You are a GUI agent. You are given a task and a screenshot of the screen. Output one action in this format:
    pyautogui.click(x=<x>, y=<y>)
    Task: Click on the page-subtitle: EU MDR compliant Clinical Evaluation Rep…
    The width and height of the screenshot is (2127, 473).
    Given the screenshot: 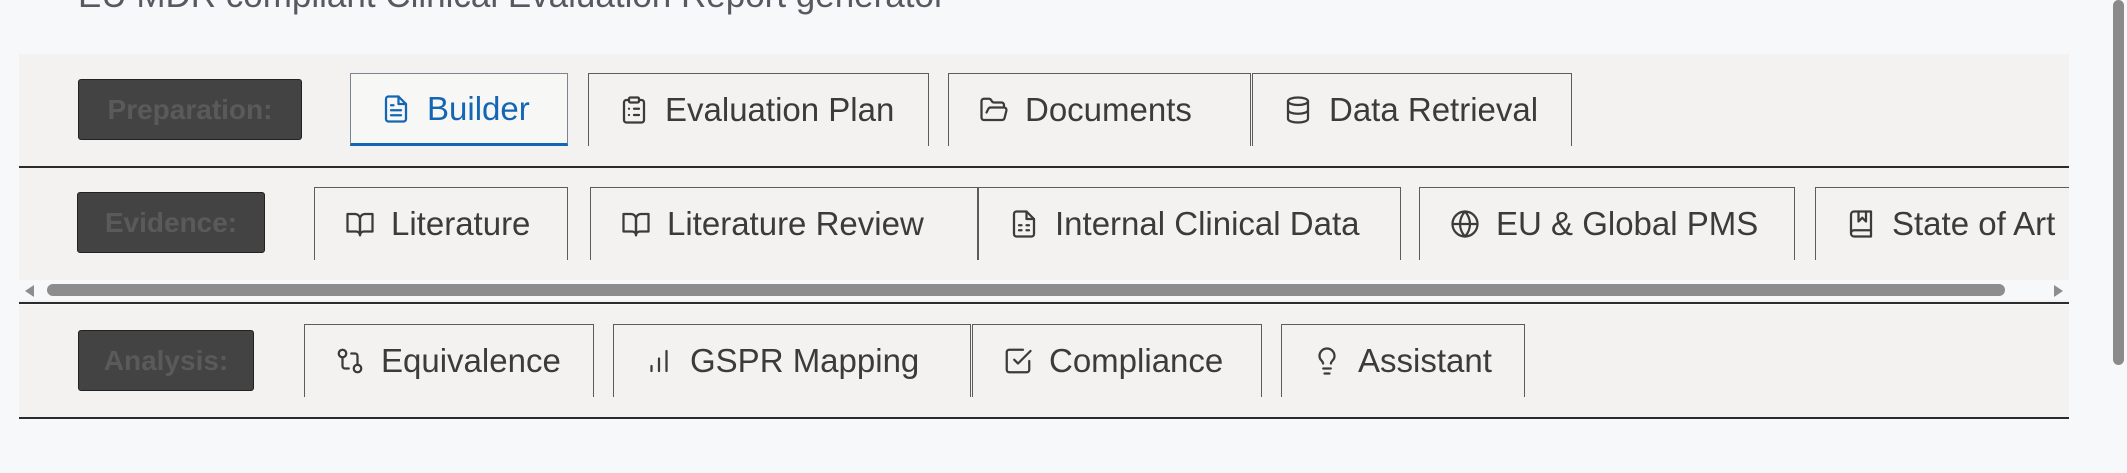 What is the action you would take?
    pyautogui.click(x=512, y=8)
    